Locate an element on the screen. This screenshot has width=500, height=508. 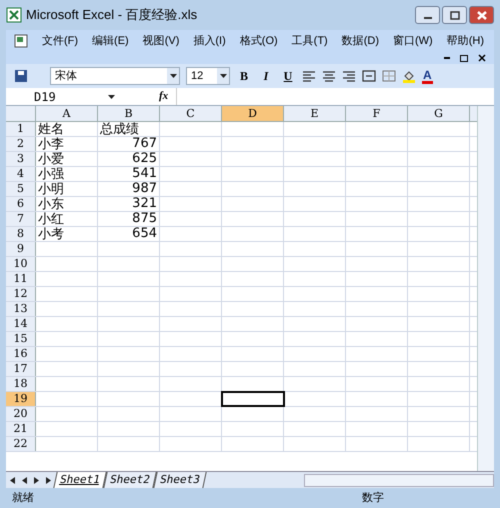
bold-button: B is located at coordinates (244, 76).